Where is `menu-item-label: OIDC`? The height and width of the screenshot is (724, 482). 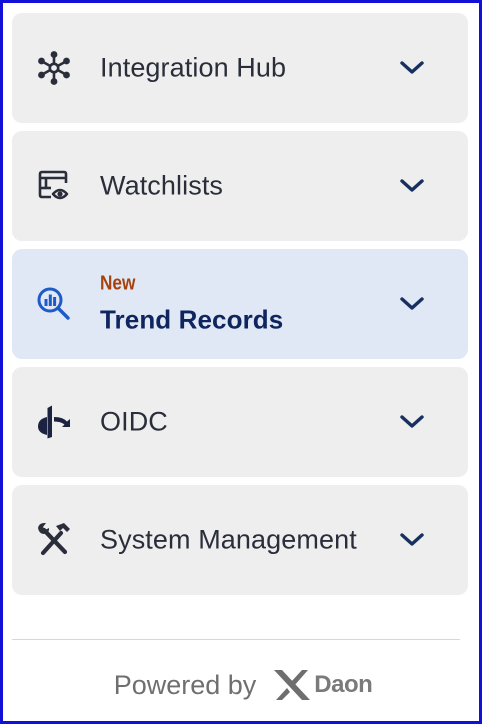
menu-item-label: OIDC is located at coordinates (134, 421).